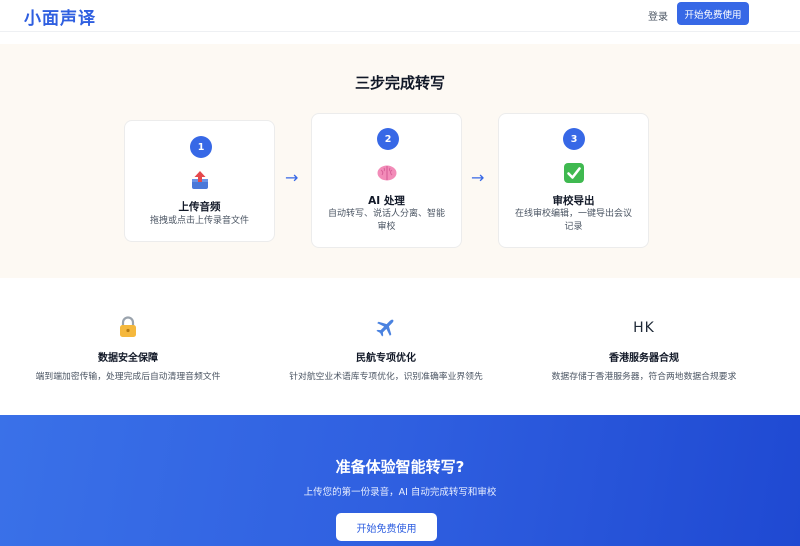  I want to click on step-title: 审校导出, so click(573, 201).